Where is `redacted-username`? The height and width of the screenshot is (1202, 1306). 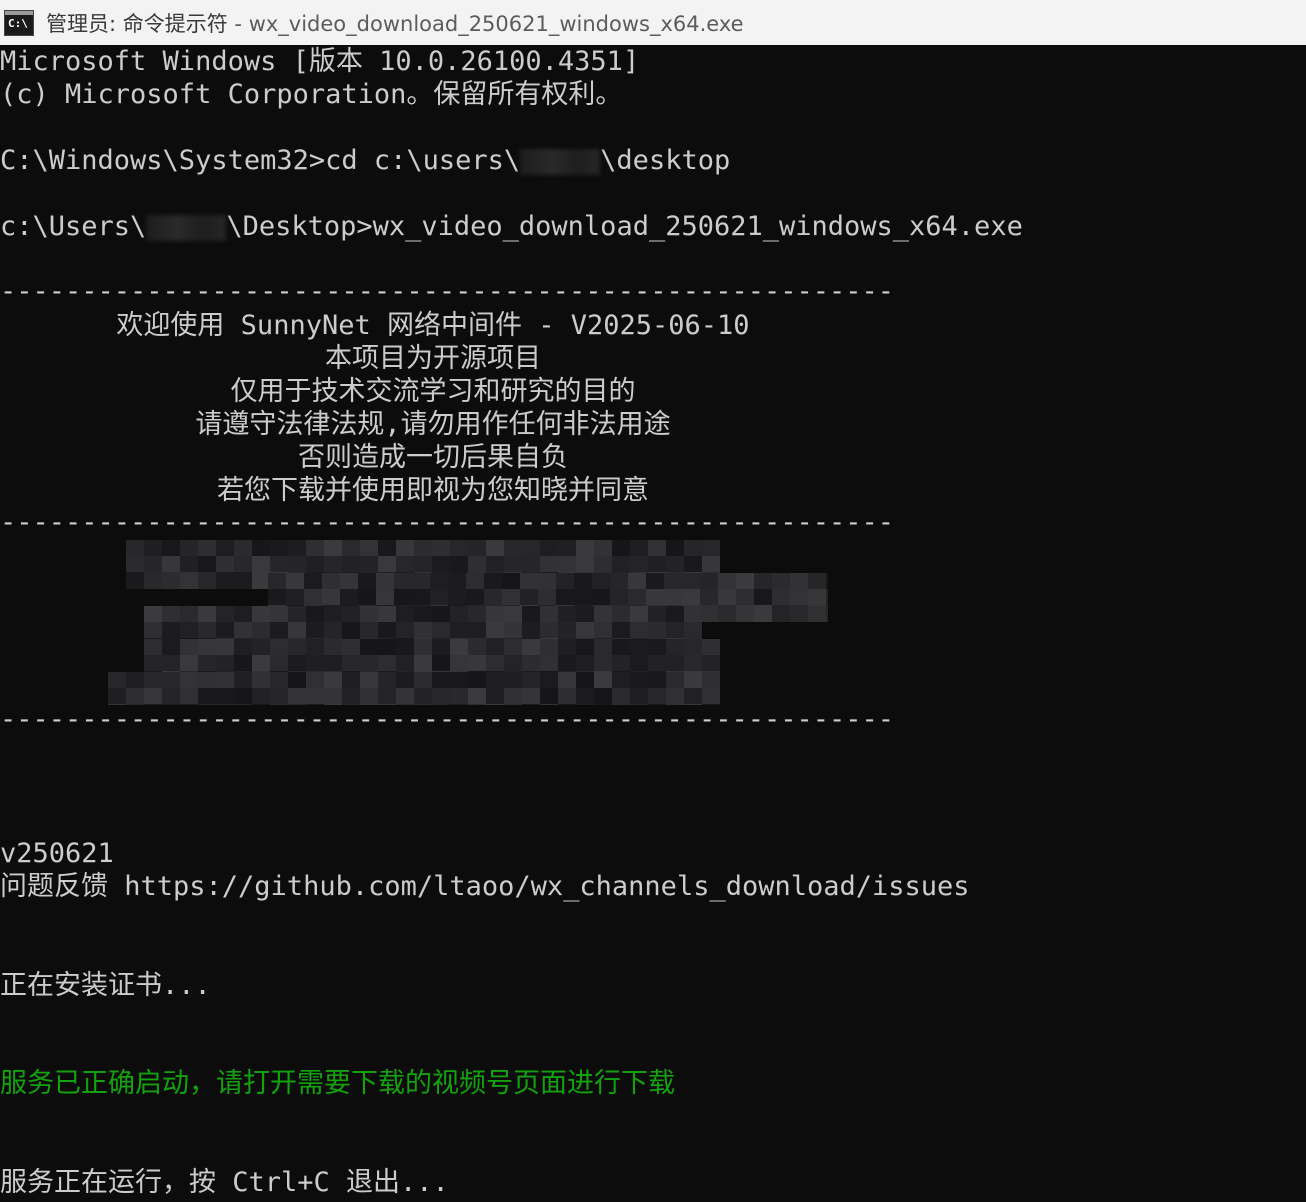
redacted-username is located at coordinates (186, 227).